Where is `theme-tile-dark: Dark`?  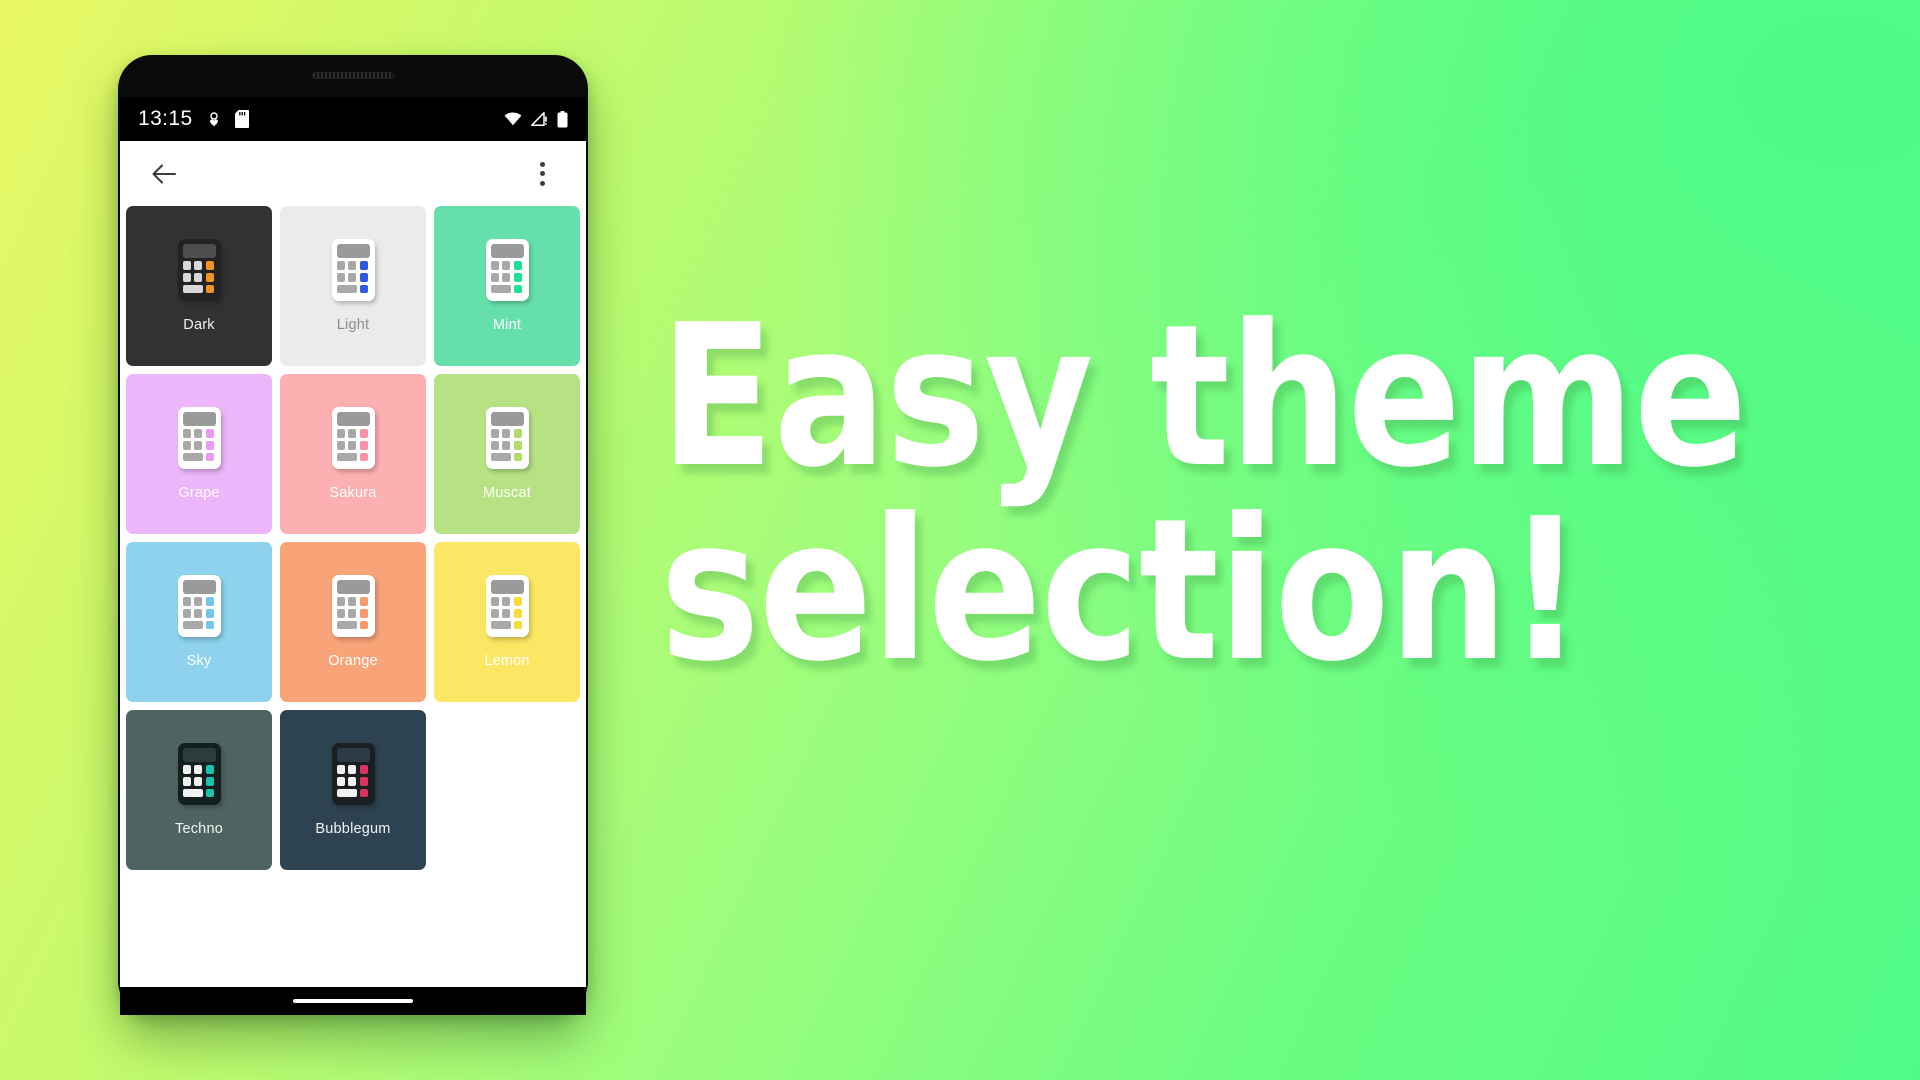 theme-tile-dark: Dark is located at coordinates (199, 286).